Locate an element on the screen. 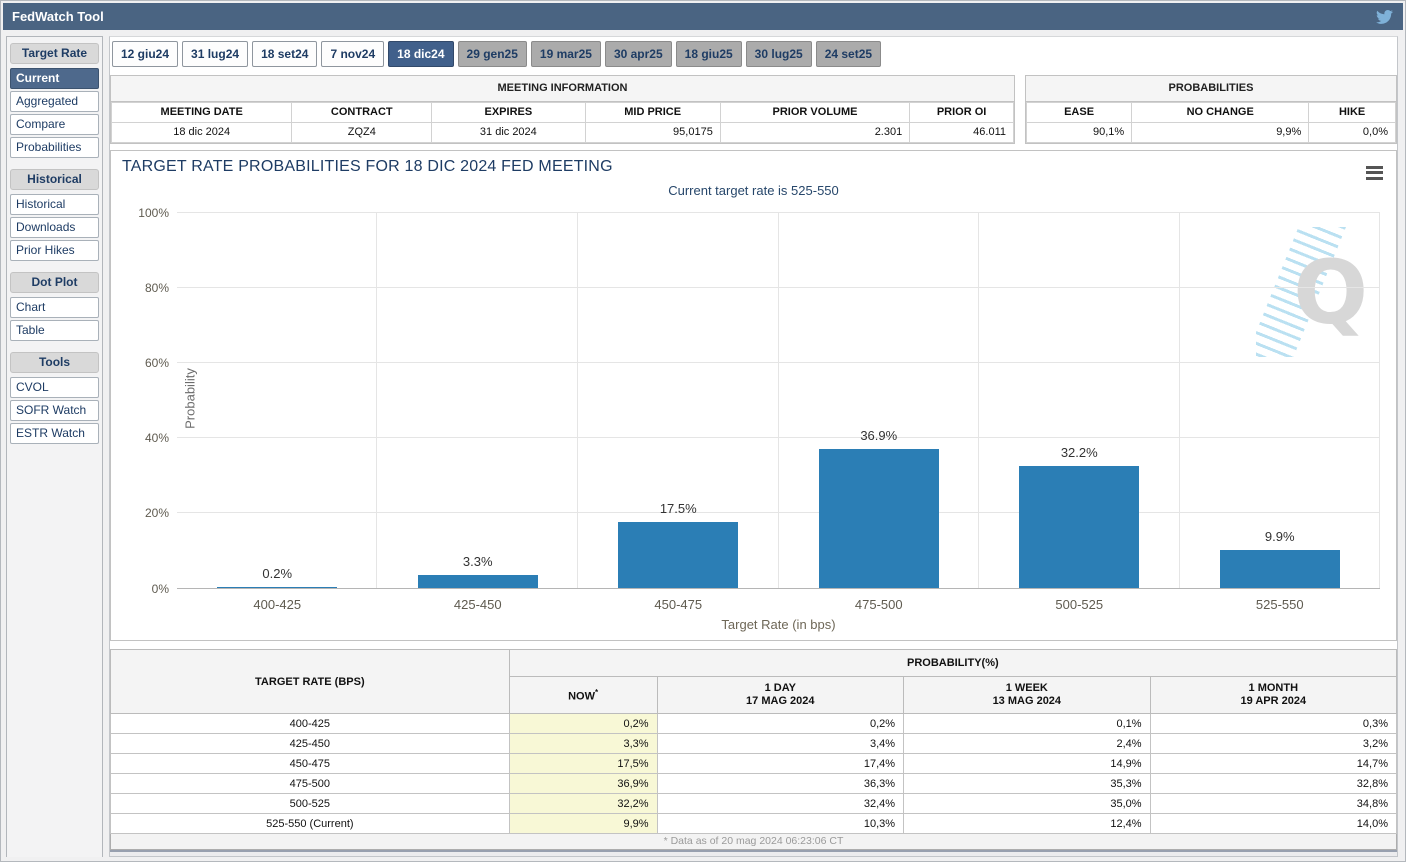 The height and width of the screenshot is (862, 1406). tab-18-set24: 18 set24 is located at coordinates (285, 54).